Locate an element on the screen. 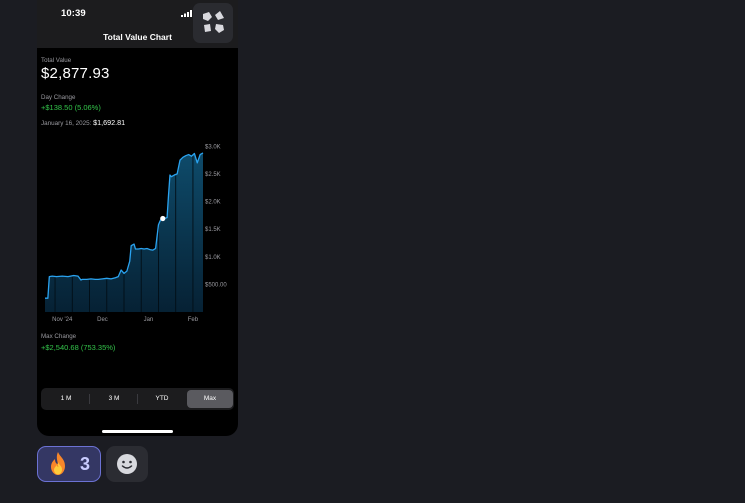  selected-date: January 16, 2025: is located at coordinates (66, 123).